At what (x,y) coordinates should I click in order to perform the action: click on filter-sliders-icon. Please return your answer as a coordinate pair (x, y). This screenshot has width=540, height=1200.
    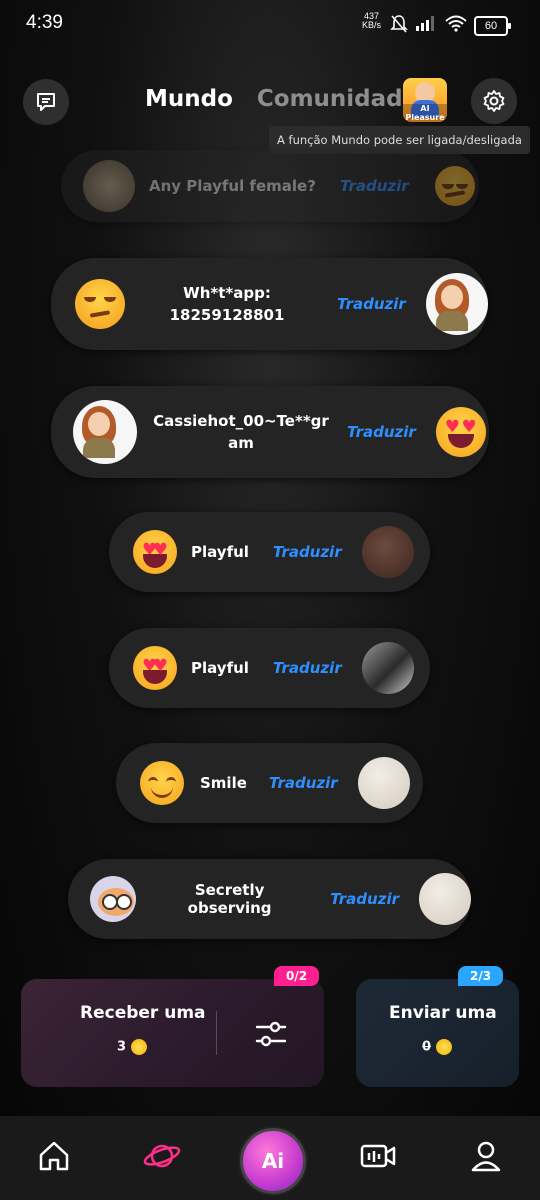
    Looking at the image, I should click on (271, 1034).